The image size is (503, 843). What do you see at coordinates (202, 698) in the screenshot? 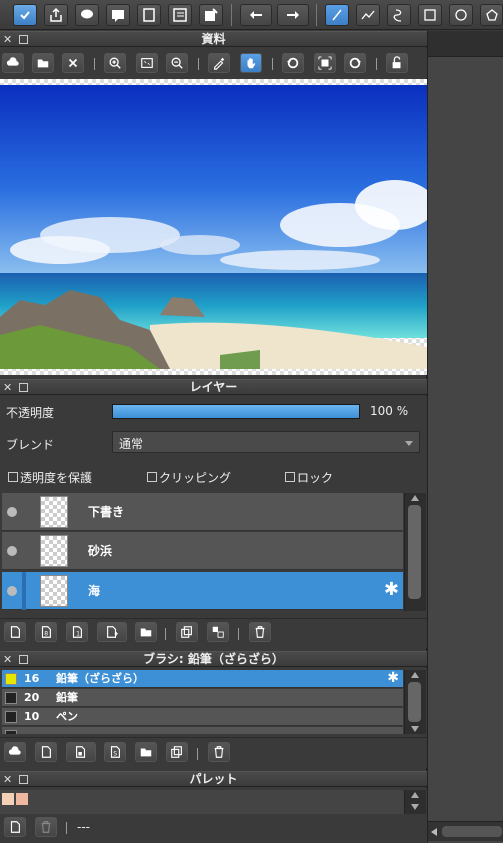
I see `brush-item: 20 鉛筆` at bounding box center [202, 698].